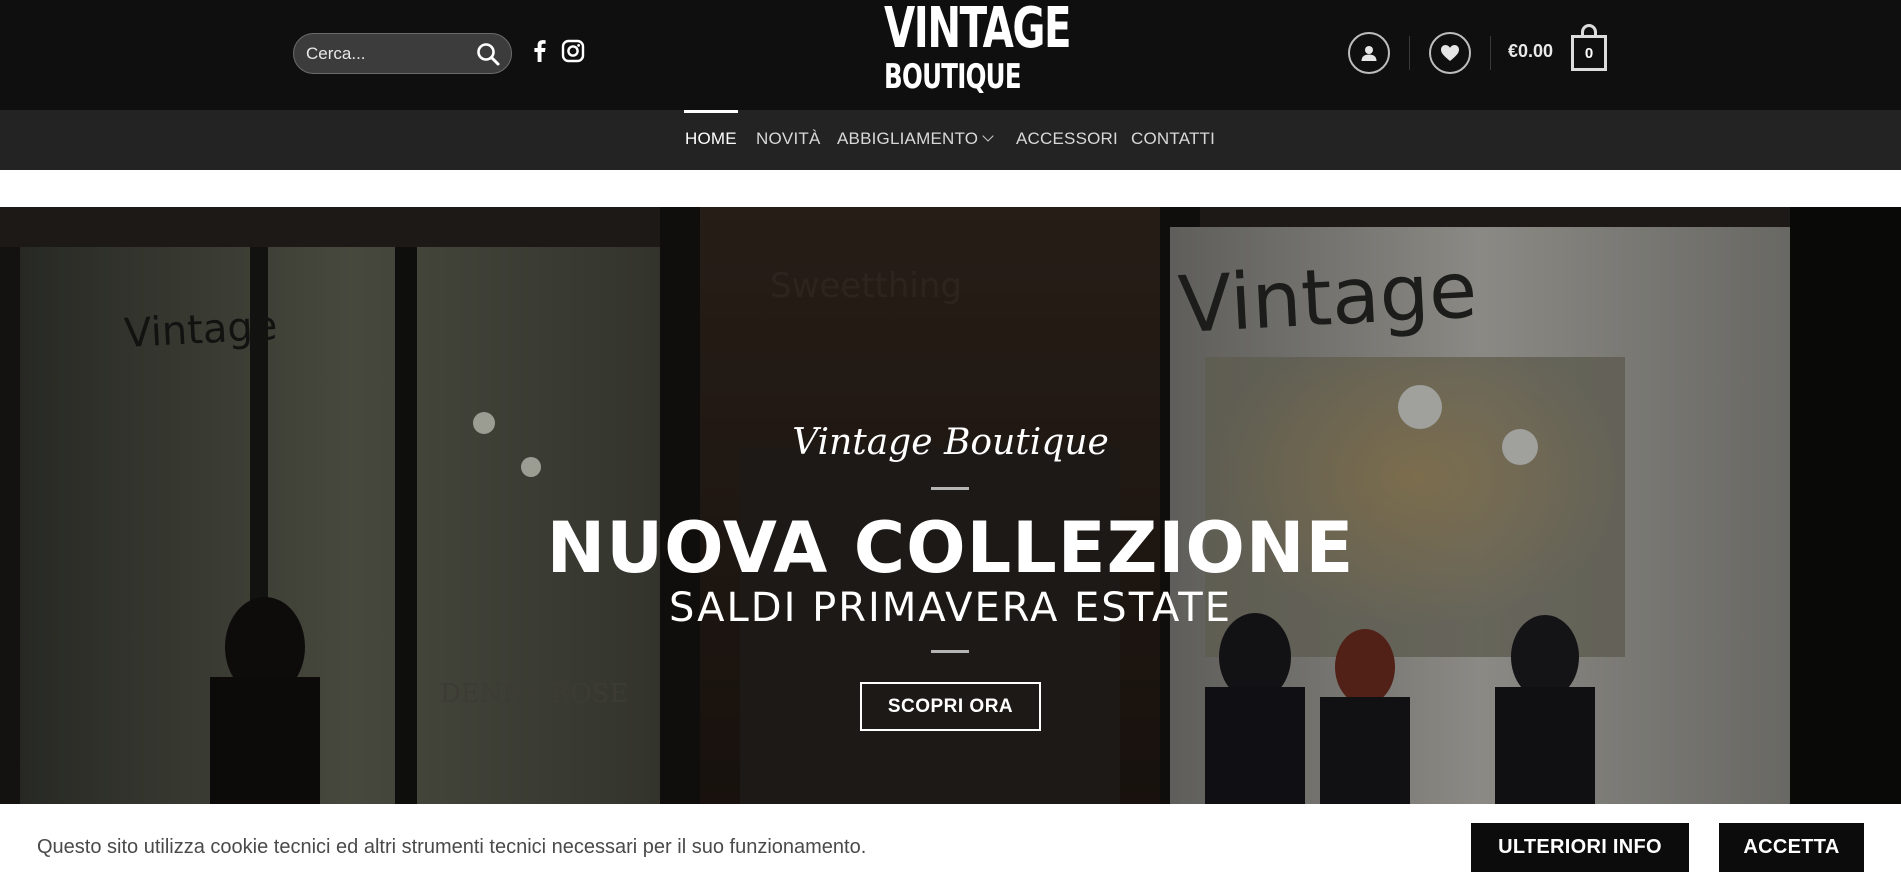  What do you see at coordinates (488, 54) in the screenshot?
I see `search-icon` at bounding box center [488, 54].